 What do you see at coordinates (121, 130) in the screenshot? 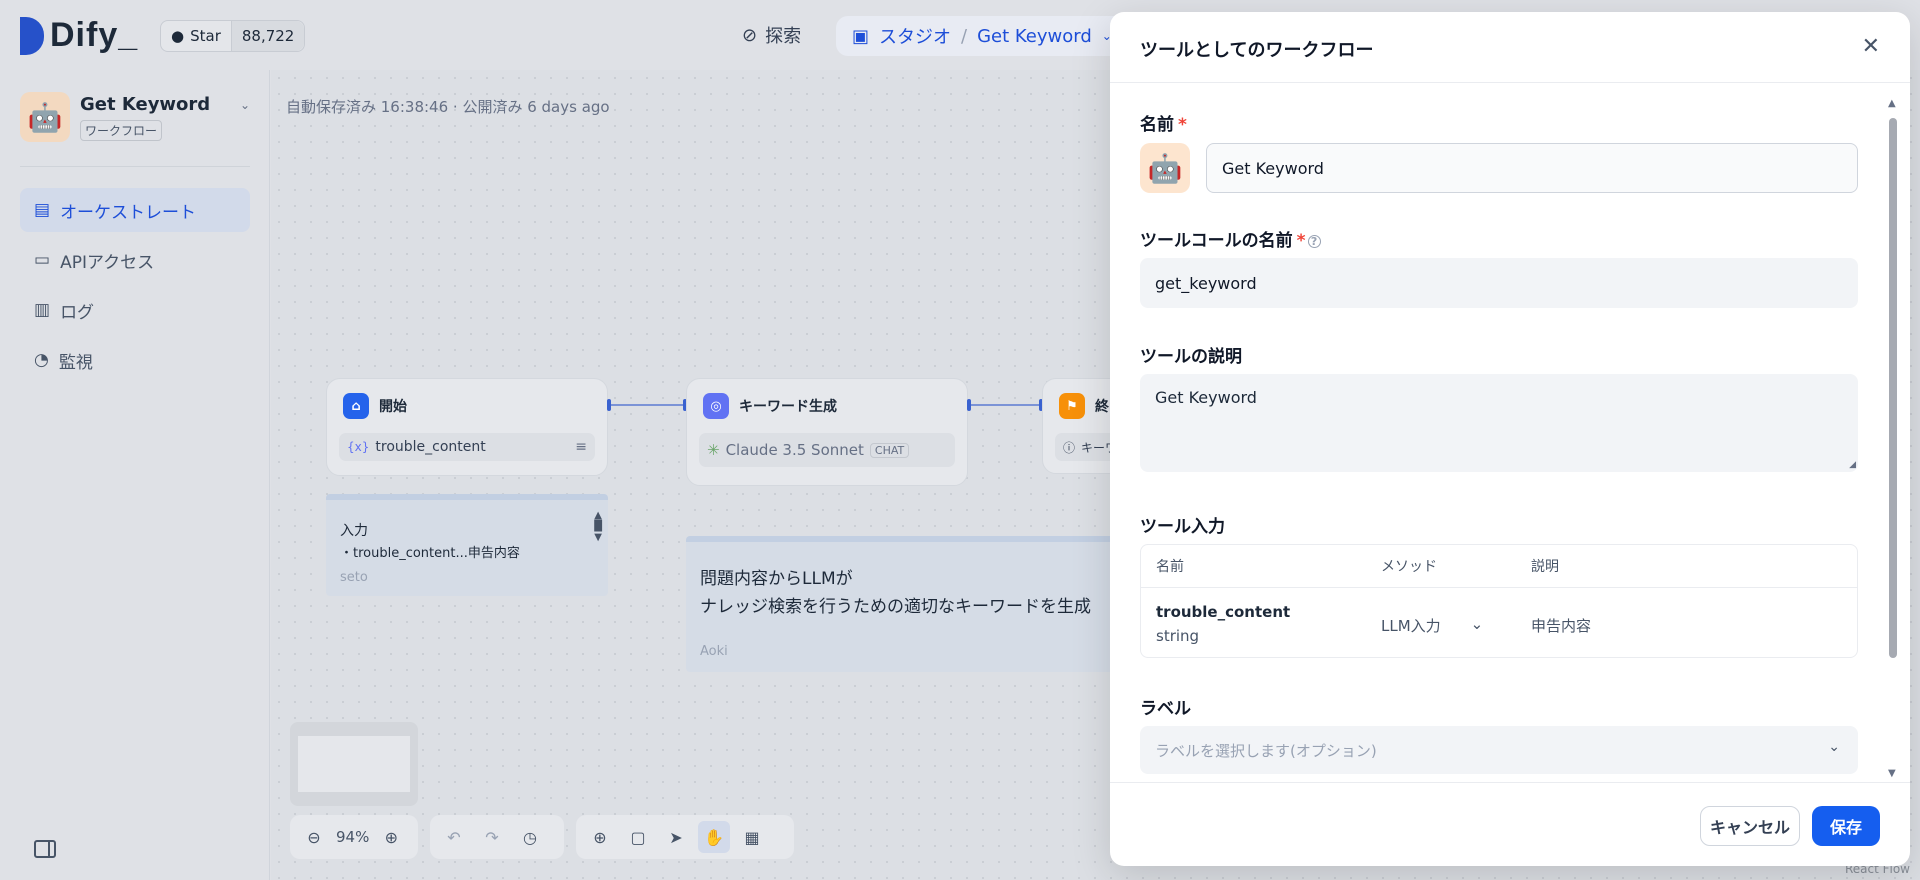
I see `app-type-badge: ワークフロー` at bounding box center [121, 130].